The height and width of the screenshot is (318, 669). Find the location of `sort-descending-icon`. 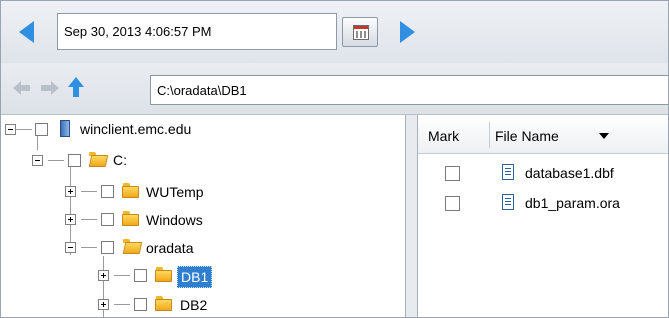

sort-descending-icon is located at coordinates (604, 136).